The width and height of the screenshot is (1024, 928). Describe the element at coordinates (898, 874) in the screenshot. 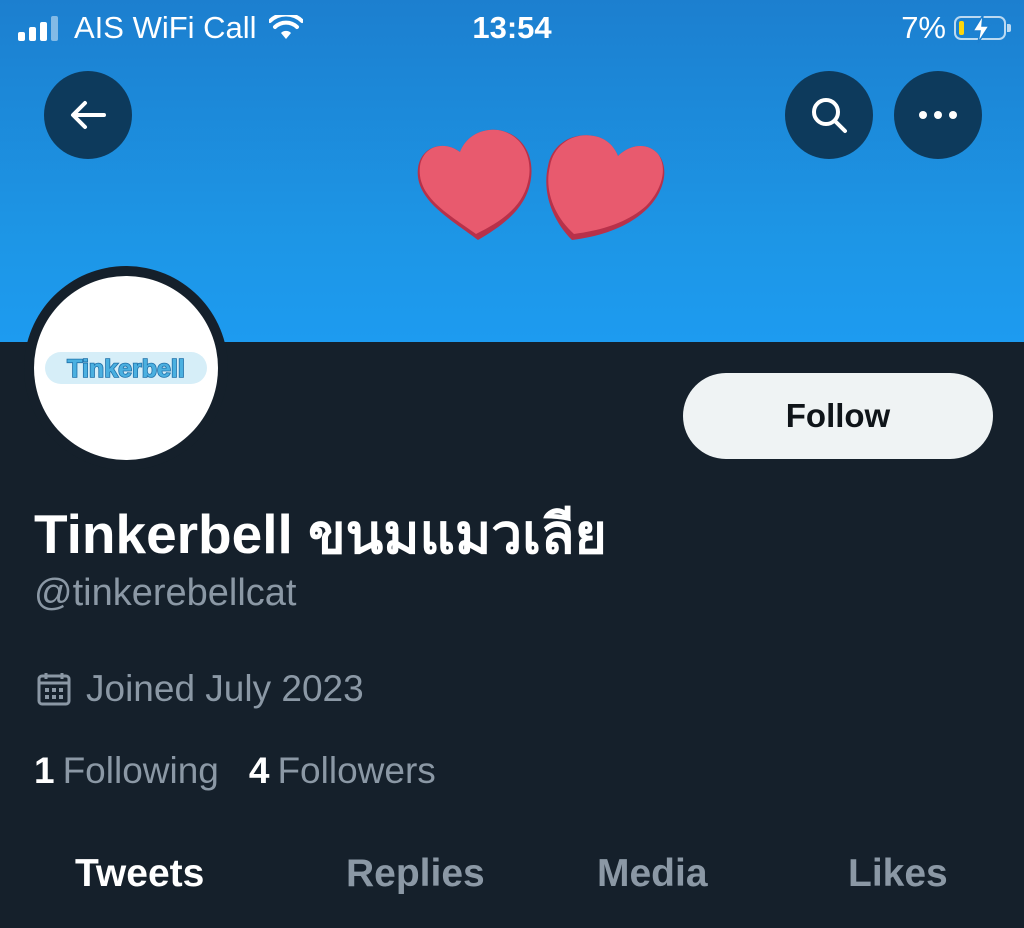

I see `tab-likes: Likes` at that location.